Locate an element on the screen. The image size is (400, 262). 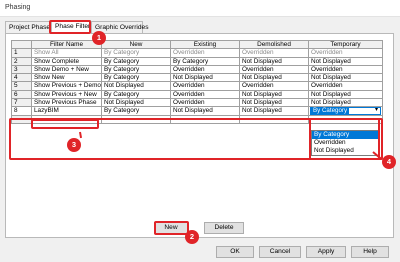
highlight-box-phase-filters-tab is located at coordinates (70, 27).